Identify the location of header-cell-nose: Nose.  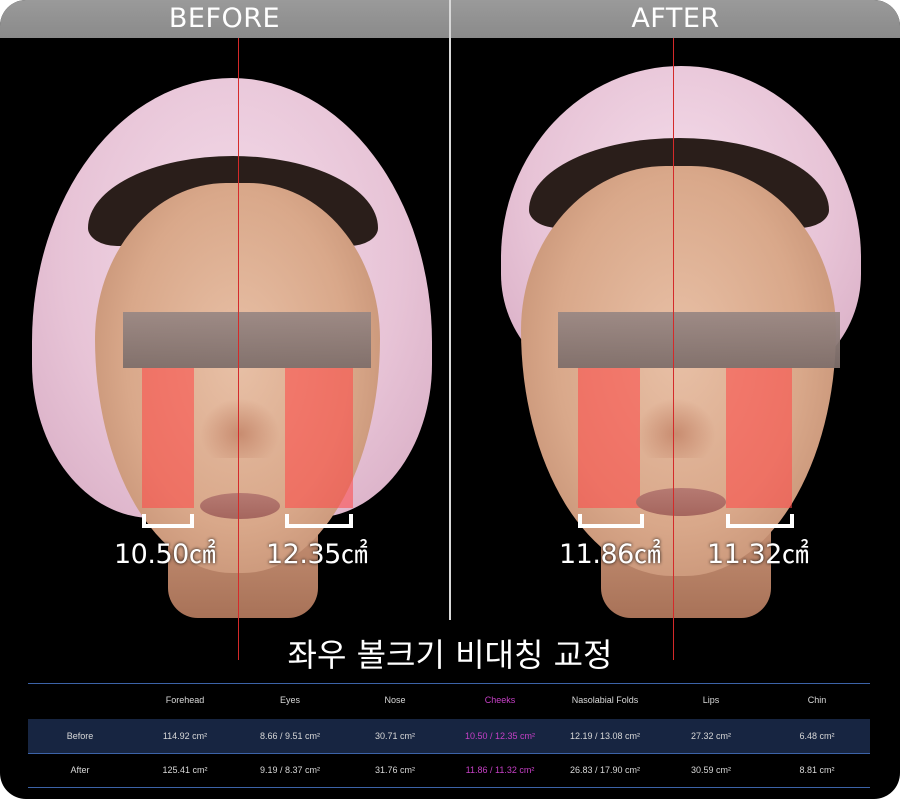
(395, 700).